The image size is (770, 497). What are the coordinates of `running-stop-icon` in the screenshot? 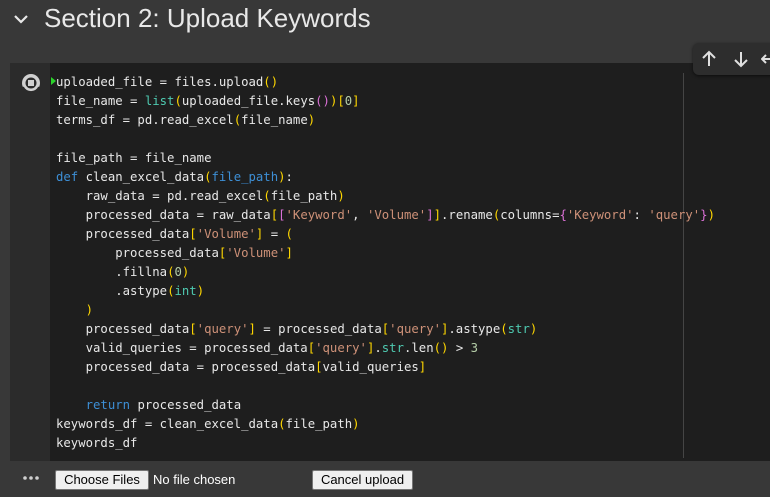 It's located at (31, 83).